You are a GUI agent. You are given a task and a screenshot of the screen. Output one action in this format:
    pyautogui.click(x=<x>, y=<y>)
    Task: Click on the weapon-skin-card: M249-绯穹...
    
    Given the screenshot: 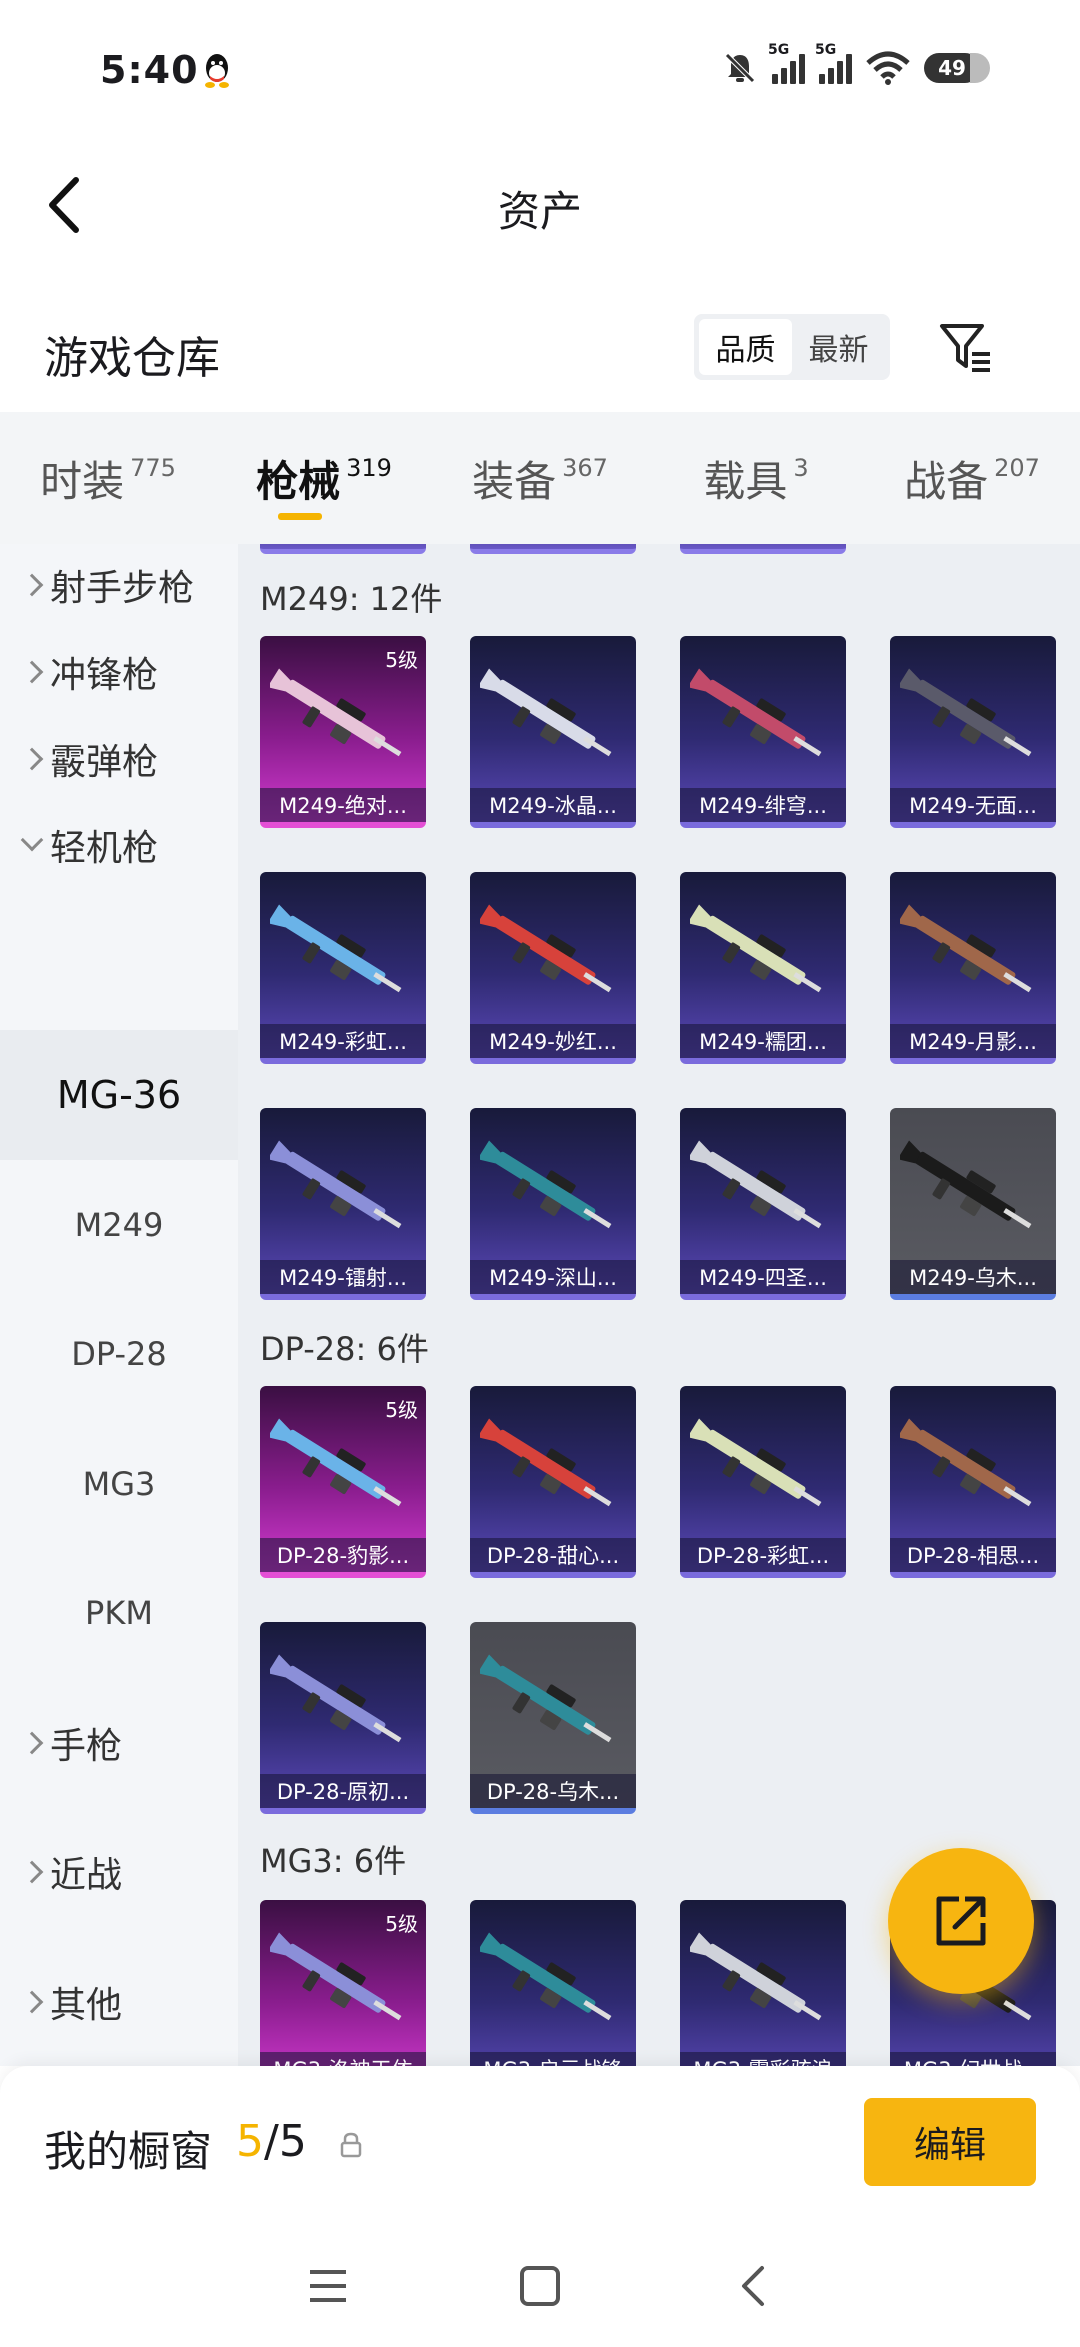 What is the action you would take?
    pyautogui.click(x=763, y=732)
    